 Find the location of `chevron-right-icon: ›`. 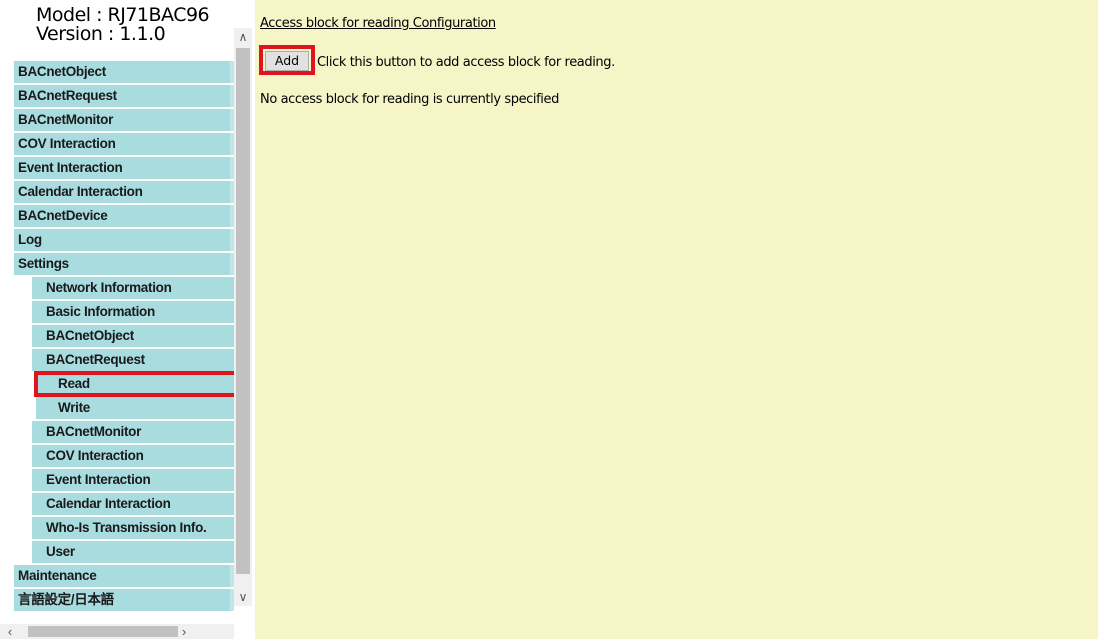

chevron-right-icon: › is located at coordinates (184, 631).